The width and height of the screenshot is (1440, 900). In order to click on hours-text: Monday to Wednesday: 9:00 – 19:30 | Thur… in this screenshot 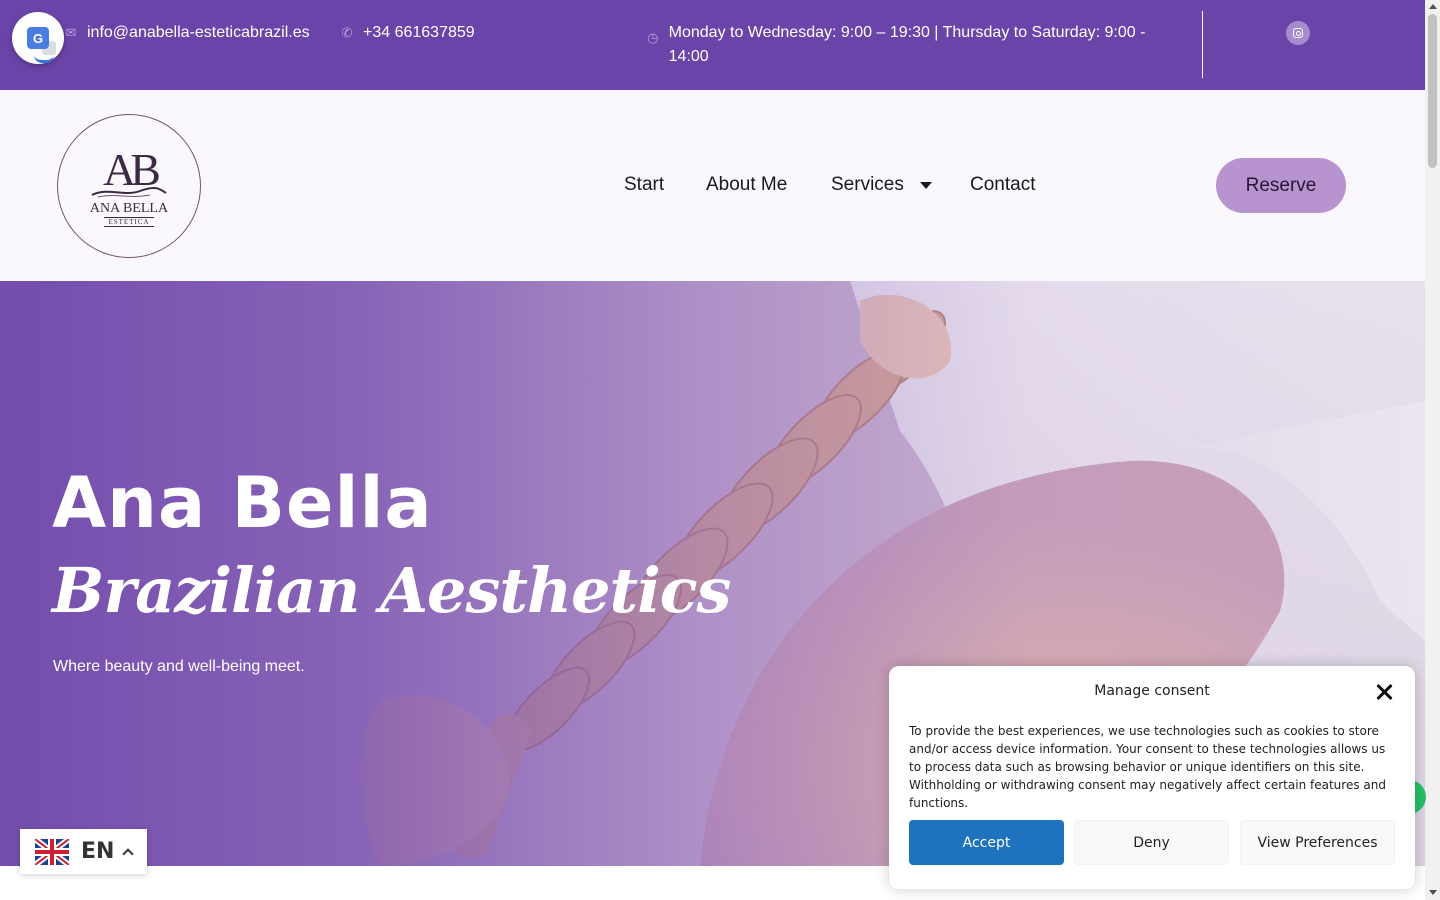, I will do `click(907, 44)`.